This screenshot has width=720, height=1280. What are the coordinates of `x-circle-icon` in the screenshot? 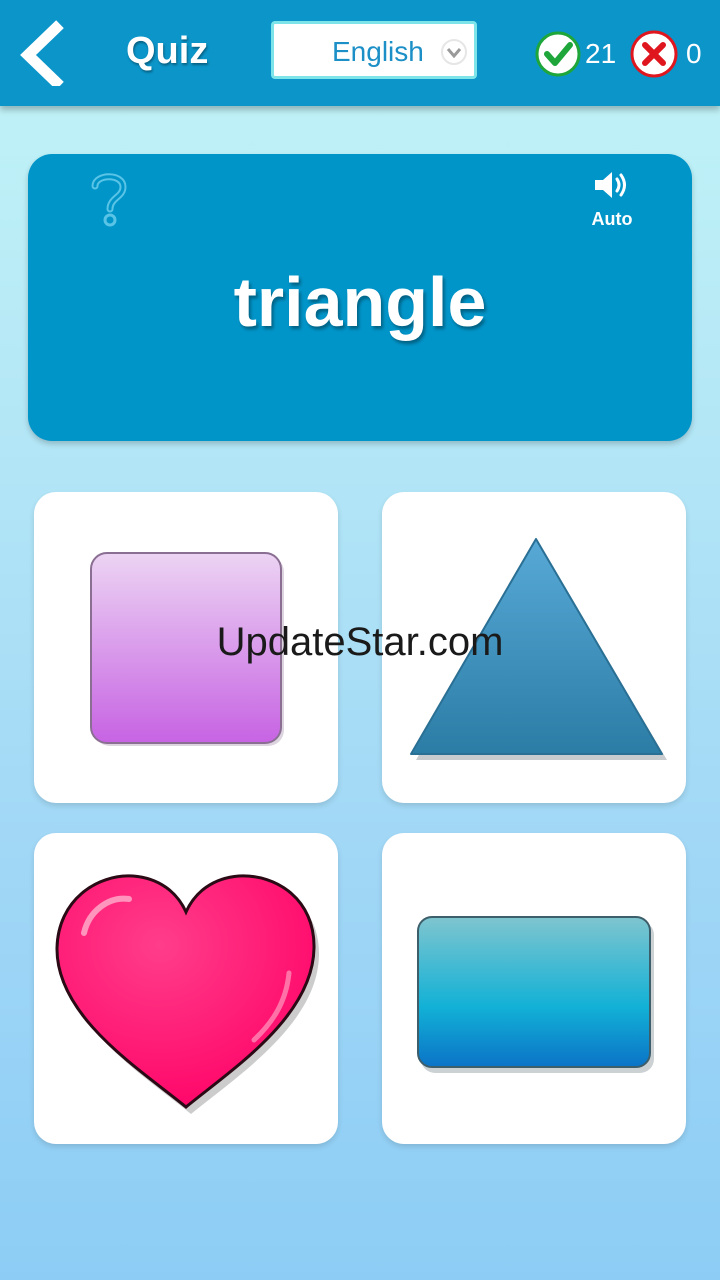 It's located at (654, 54).